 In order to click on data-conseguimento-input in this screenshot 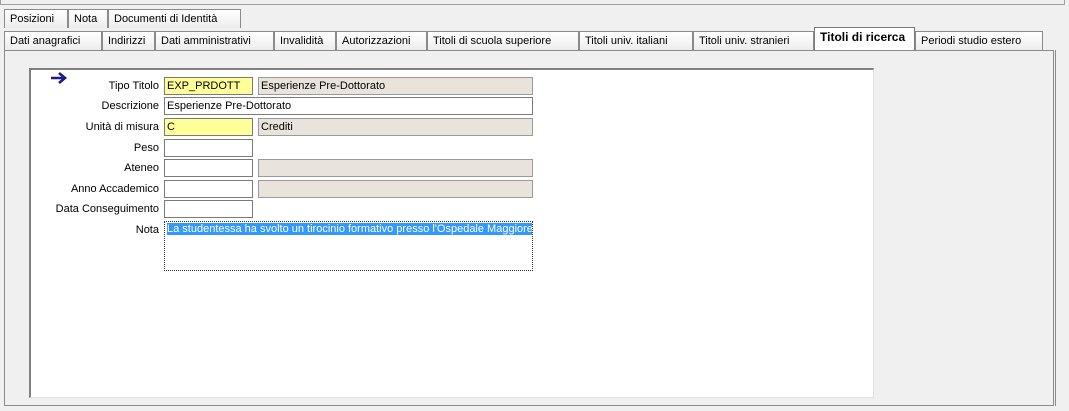, I will do `click(208, 209)`.